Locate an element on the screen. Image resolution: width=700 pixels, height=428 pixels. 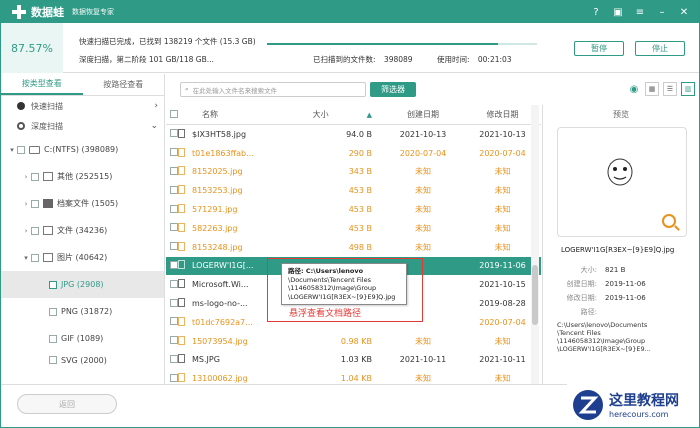
search-input: ⌕ 在此处输入文件名来搜索文件 is located at coordinates (273, 89).